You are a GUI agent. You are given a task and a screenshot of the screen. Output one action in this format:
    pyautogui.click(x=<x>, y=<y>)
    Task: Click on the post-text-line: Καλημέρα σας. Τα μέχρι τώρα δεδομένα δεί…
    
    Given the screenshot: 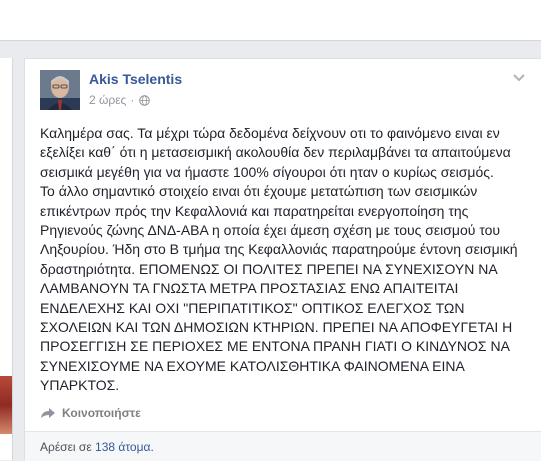 What is the action you would take?
    pyautogui.click(x=270, y=133)
    